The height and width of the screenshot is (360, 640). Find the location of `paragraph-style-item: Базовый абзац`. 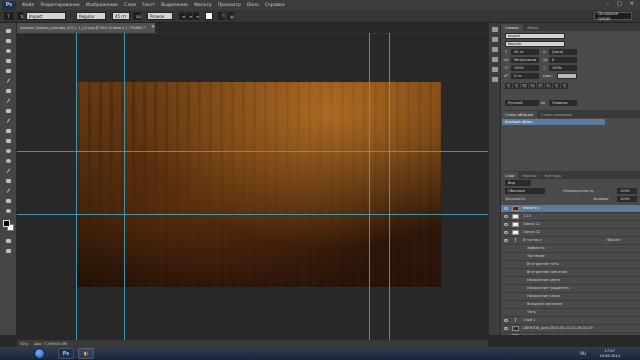

paragraph-style-item: Базовый абзац is located at coordinates (553, 122).